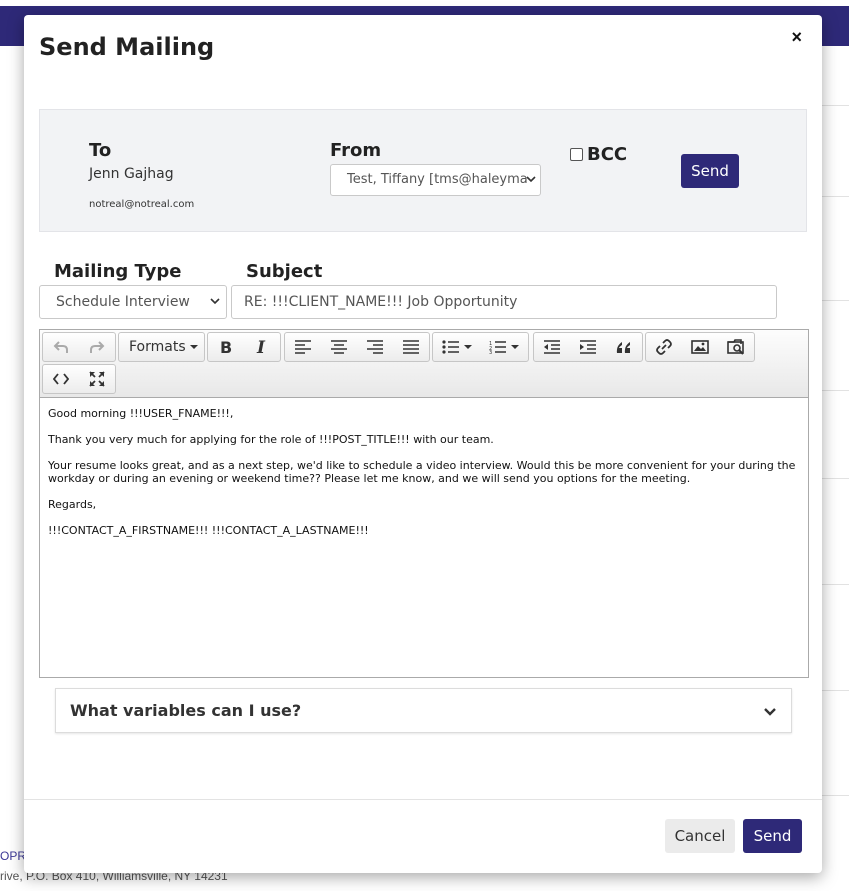 The width and height of the screenshot is (849, 891). I want to click on media-preview-icon, so click(736, 347).